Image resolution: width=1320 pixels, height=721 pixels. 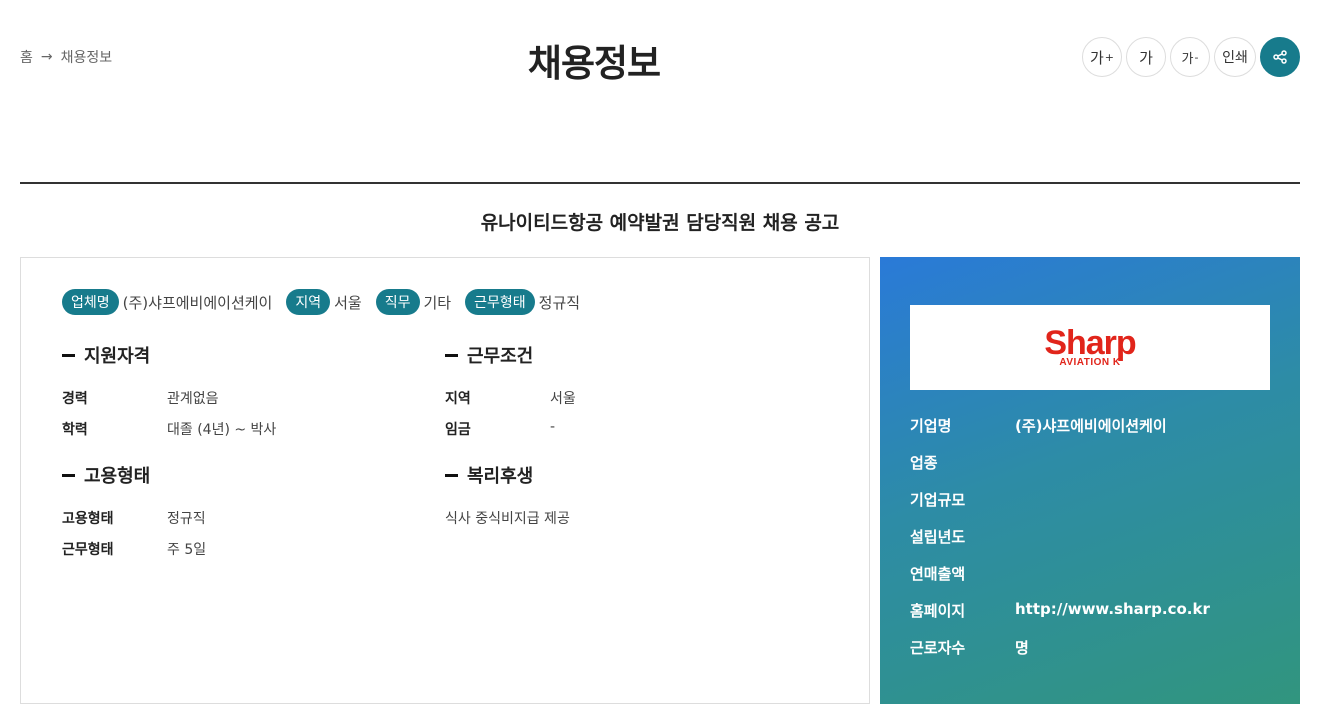 What do you see at coordinates (625, 495) in the screenshot?
I see `welfare-section: 복리후생 식사 중식비지급 제공` at bounding box center [625, 495].